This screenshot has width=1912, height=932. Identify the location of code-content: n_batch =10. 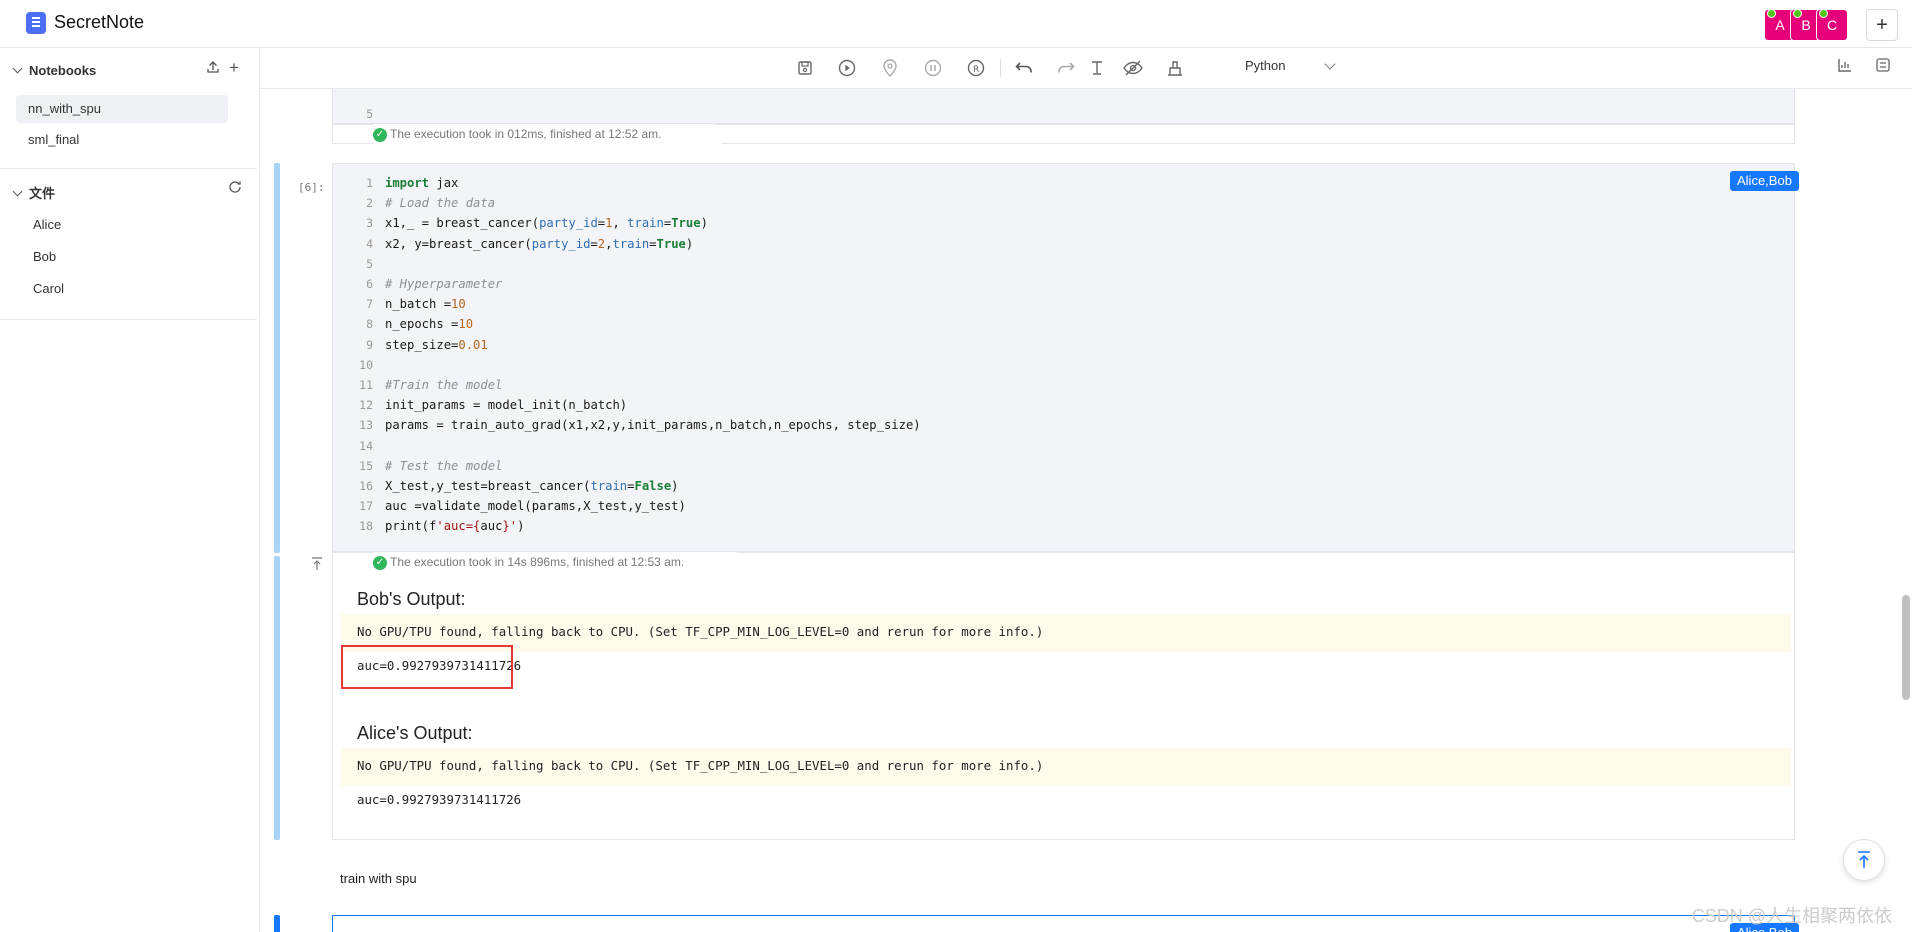
(425, 304).